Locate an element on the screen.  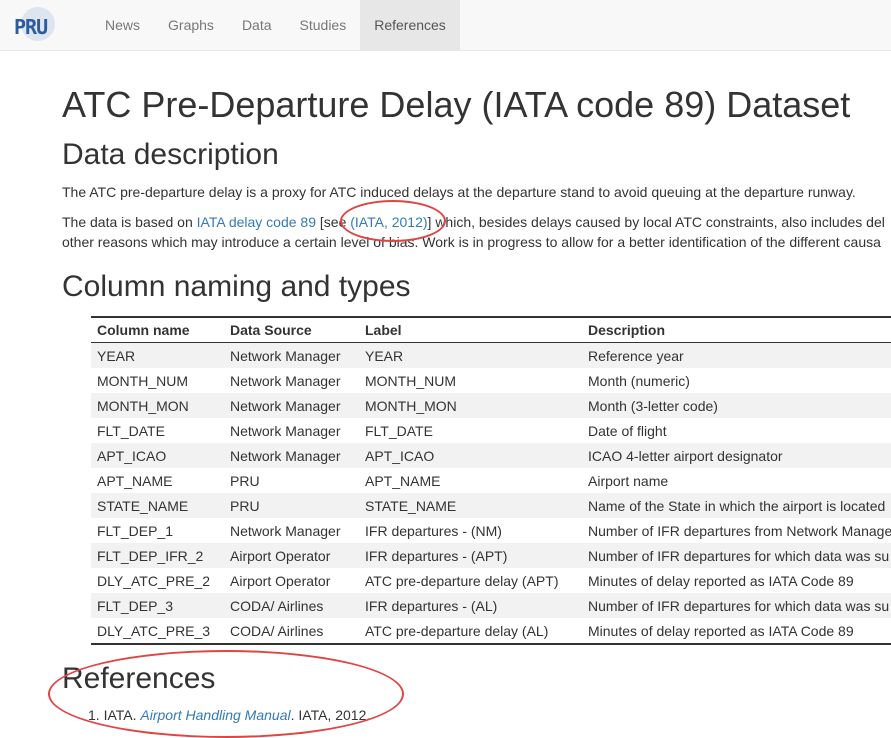
cell-label: YEAR is located at coordinates (470, 355).